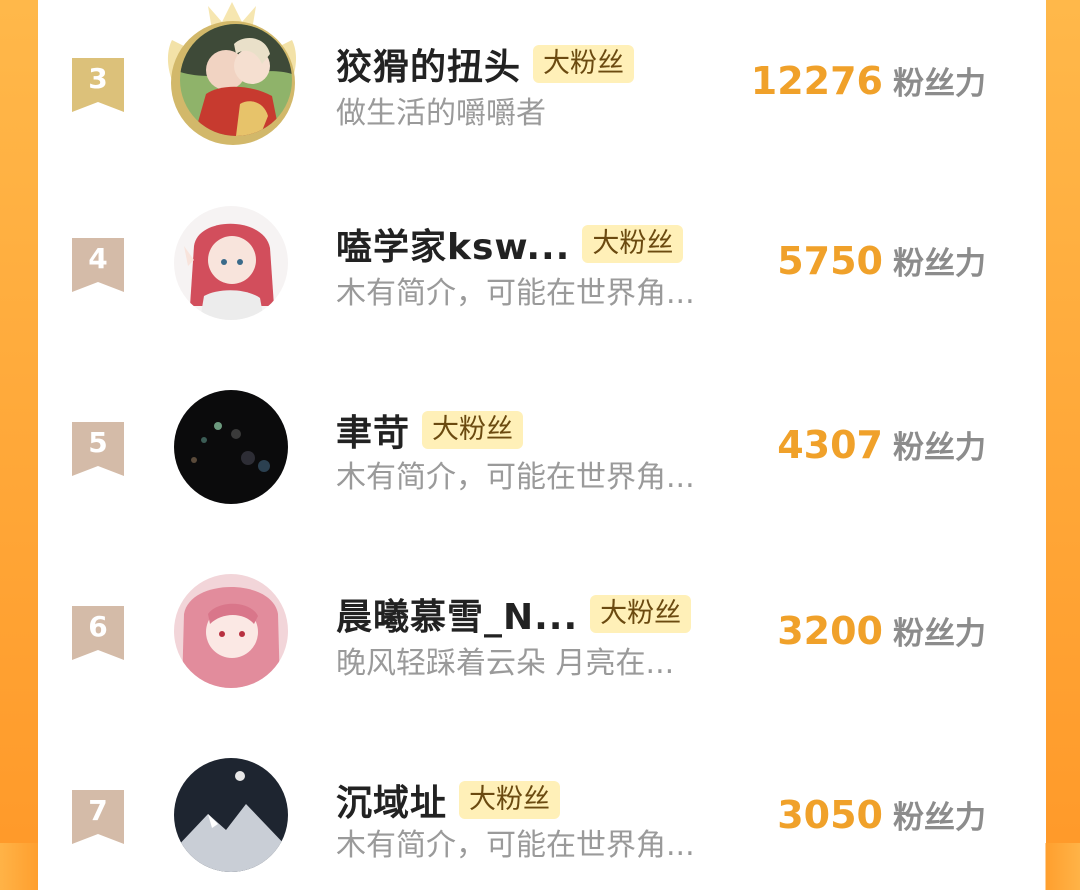  I want to click on rank-badge: 4, so click(98, 265).